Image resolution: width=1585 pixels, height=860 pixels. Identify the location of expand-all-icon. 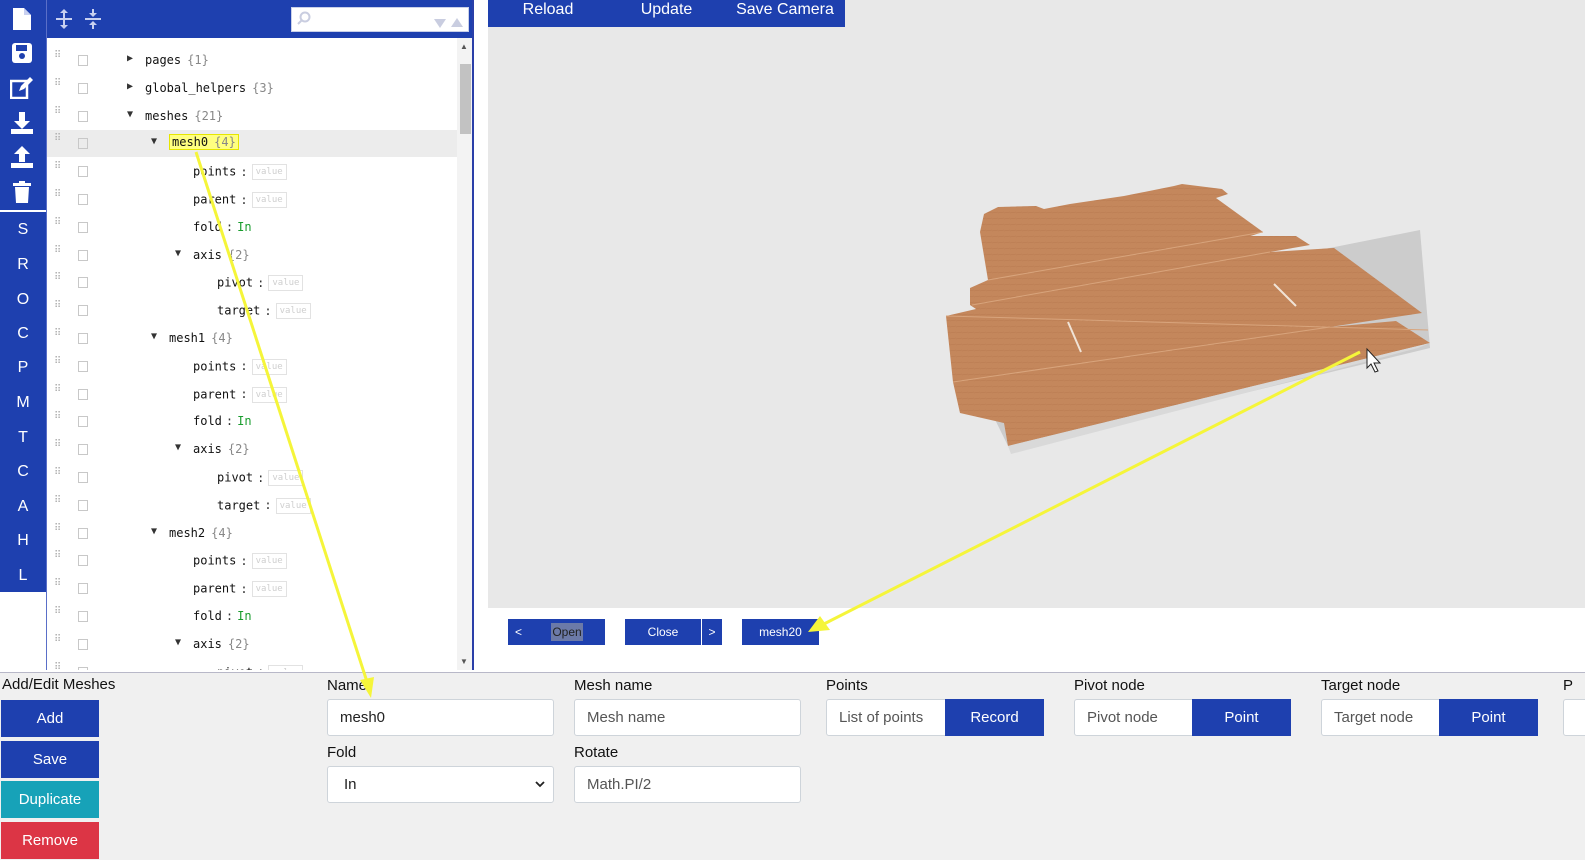
(65, 19).